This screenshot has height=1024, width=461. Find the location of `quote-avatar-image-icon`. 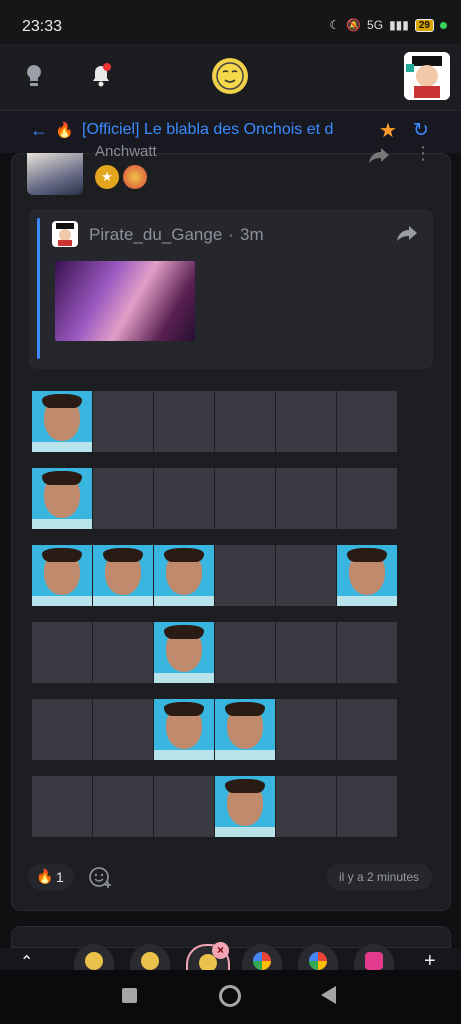

quote-avatar-image-icon is located at coordinates (65, 234).